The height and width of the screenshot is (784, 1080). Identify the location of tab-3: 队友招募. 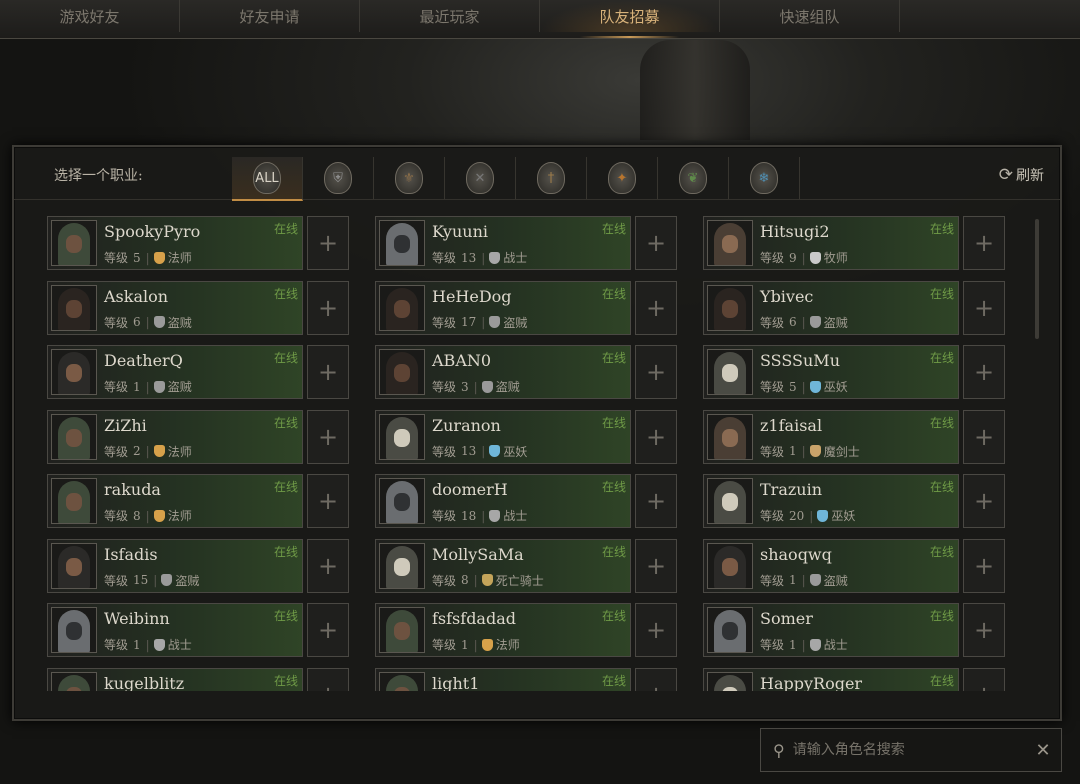
(630, 19).